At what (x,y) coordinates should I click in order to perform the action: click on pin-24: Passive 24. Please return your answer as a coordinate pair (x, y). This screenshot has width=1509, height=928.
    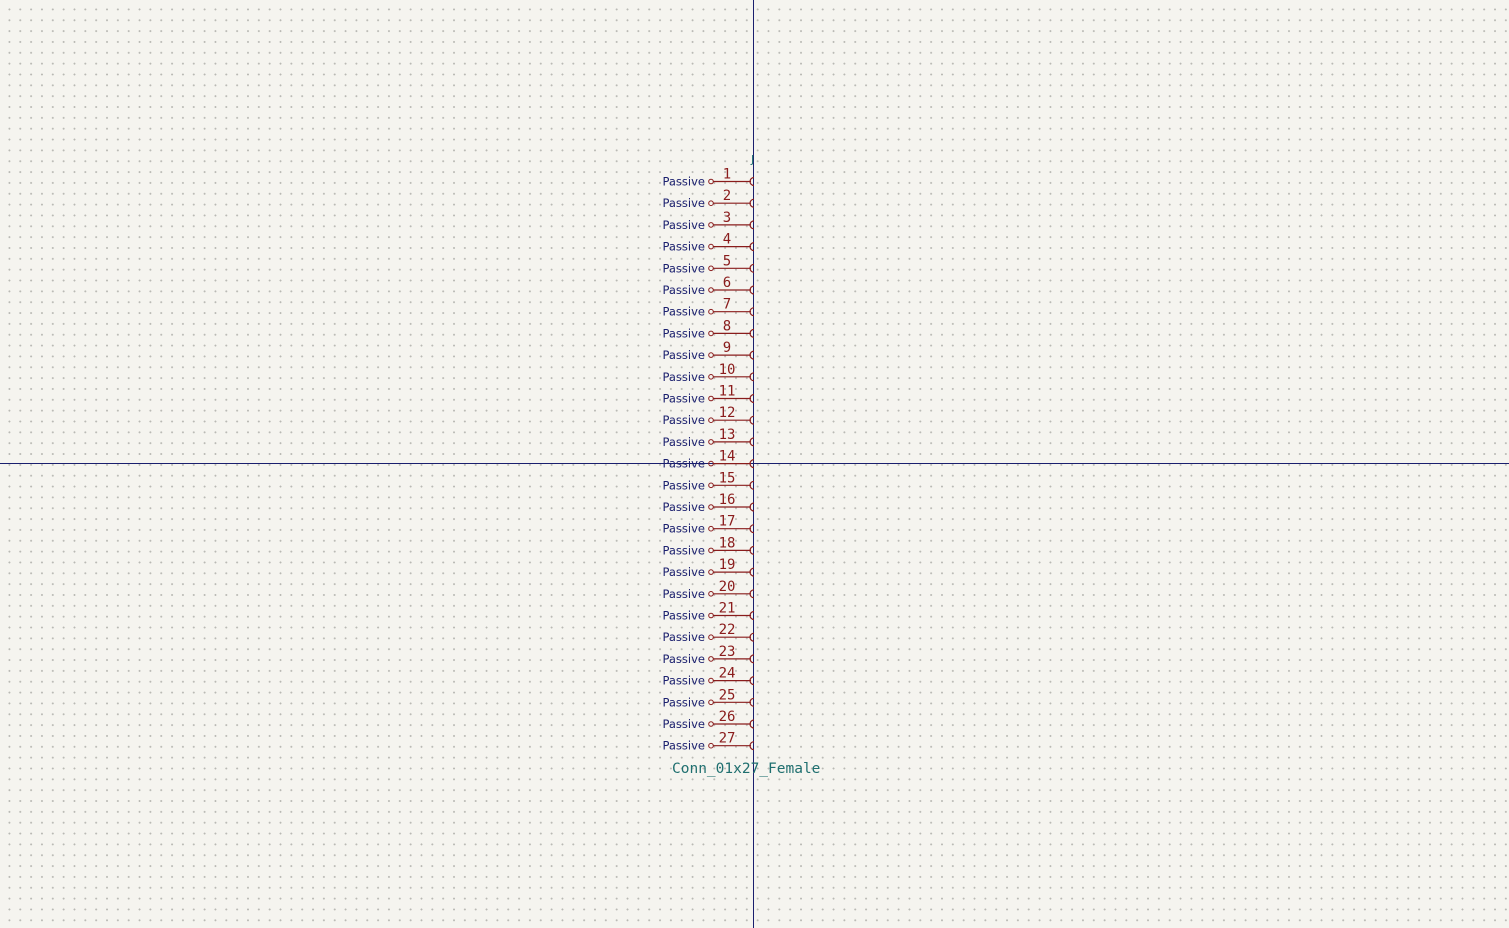
    Looking at the image, I should click on (708, 677).